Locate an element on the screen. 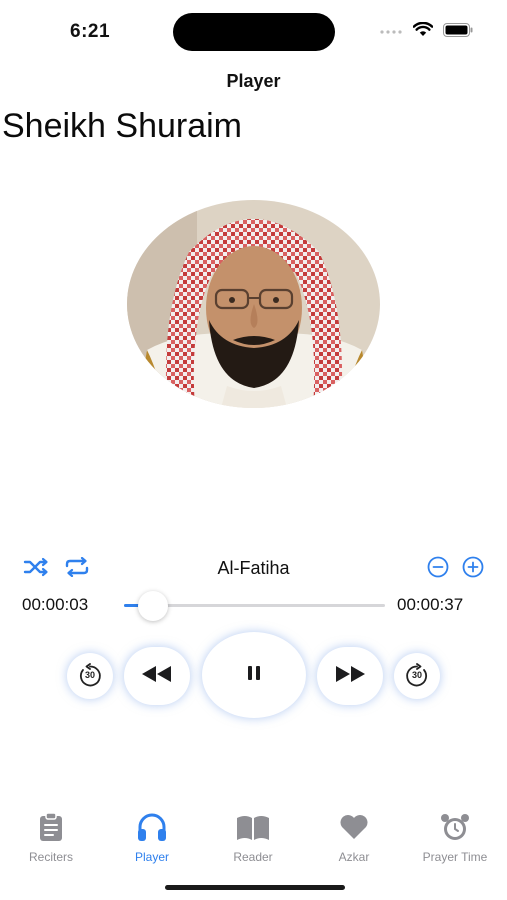 The height and width of the screenshot is (900, 507). tab-label-reader: Reader is located at coordinates (253, 857).